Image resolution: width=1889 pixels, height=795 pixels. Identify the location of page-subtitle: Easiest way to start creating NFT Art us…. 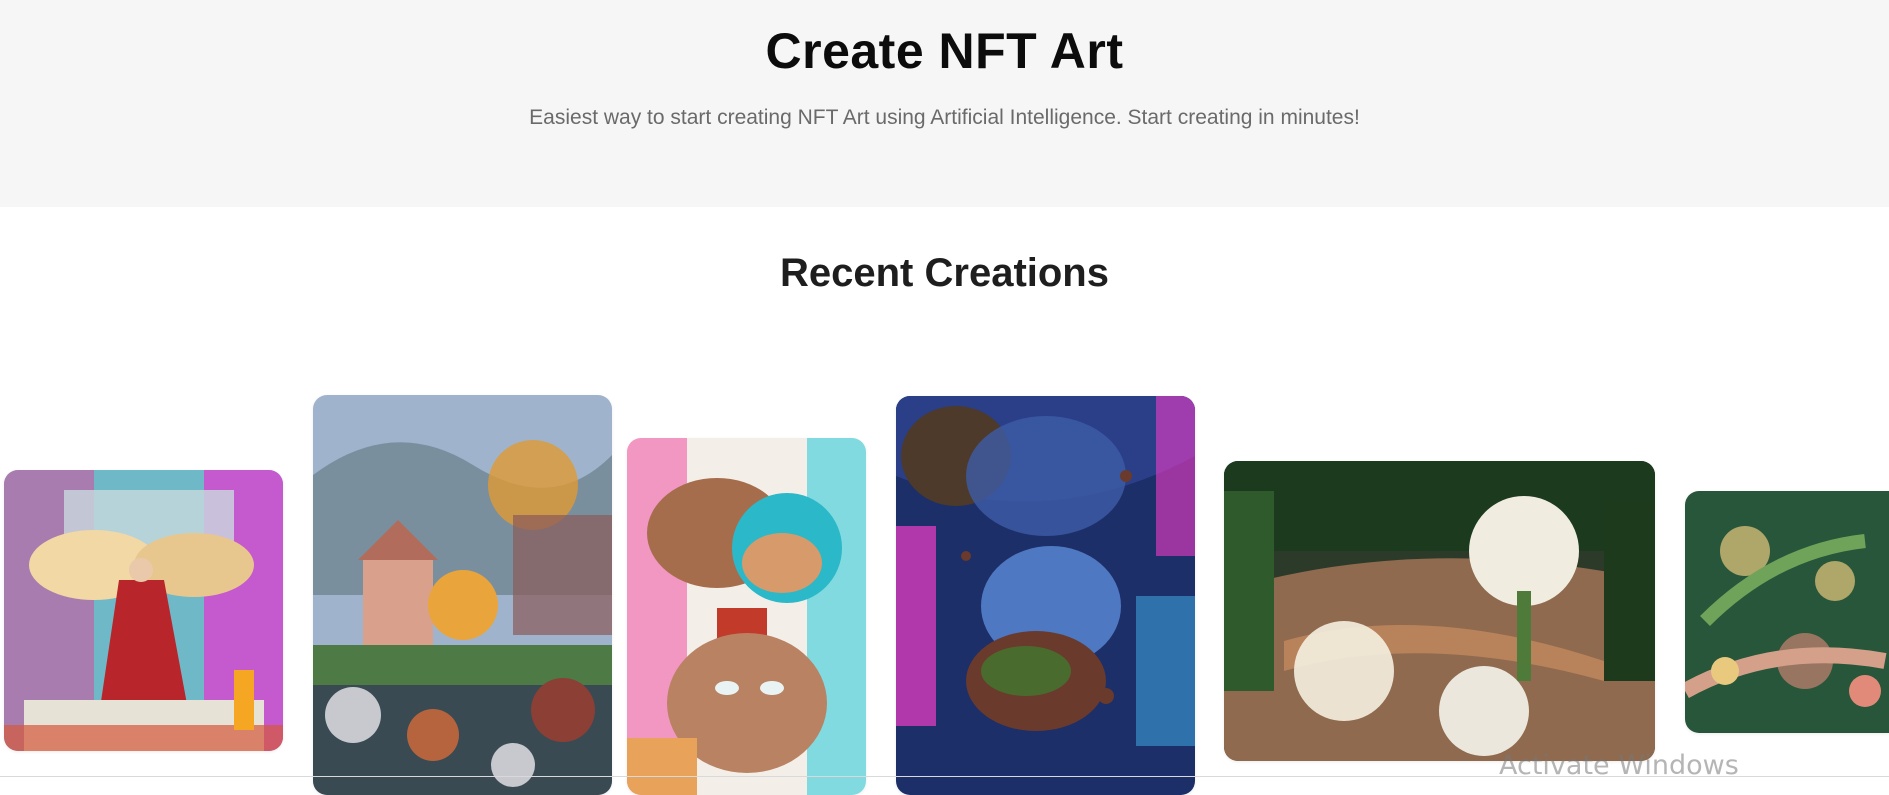
(944, 117).